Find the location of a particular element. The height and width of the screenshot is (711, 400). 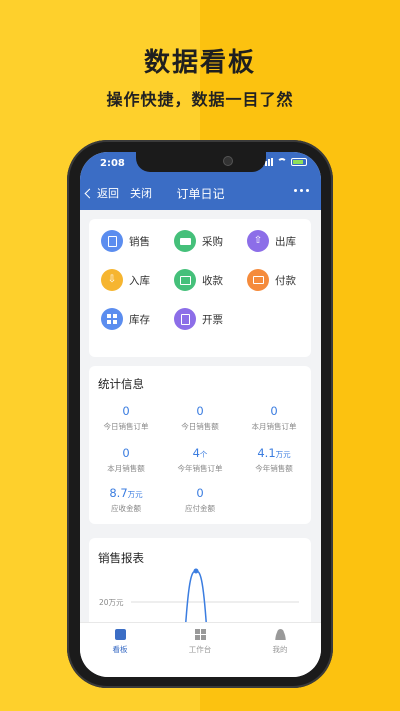

function-grid: 销售 采购 ⇧ 出库 ⇩ 入库 收款 付款 库存 开票 is located at coordinates (200, 288).